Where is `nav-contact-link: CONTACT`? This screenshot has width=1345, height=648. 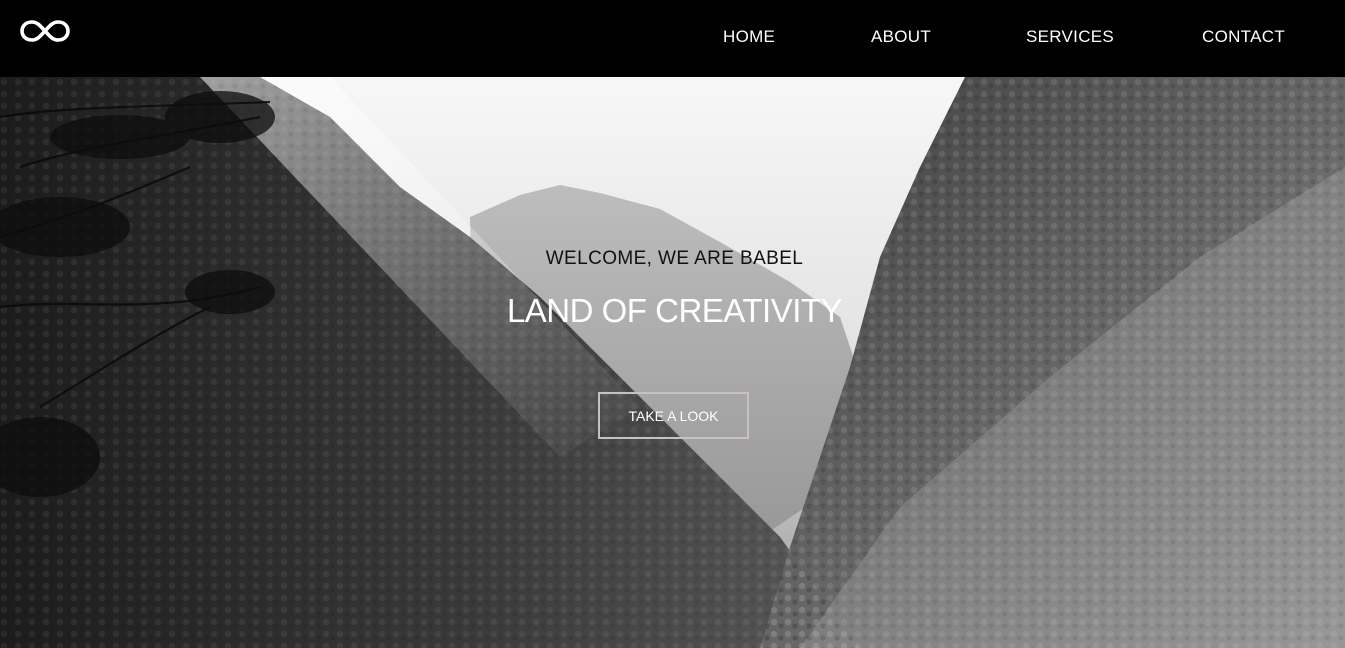
nav-contact-link: CONTACT is located at coordinates (1243, 37).